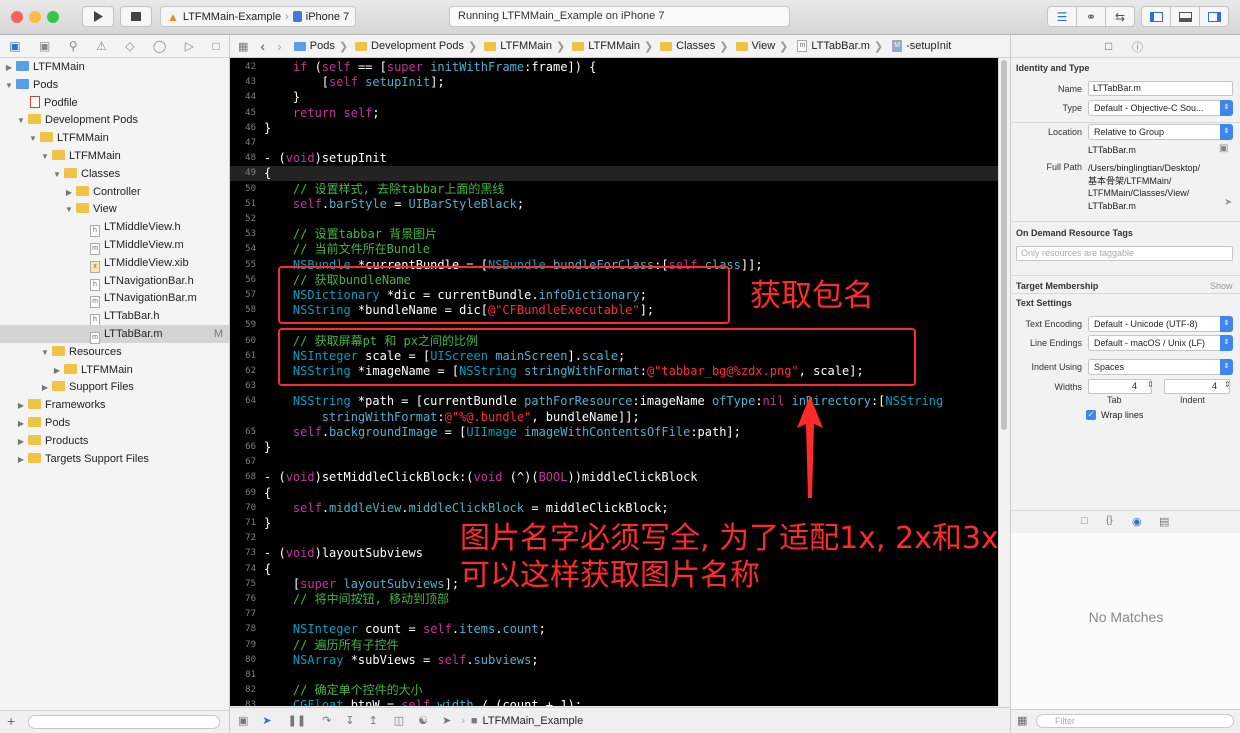 The image size is (1240, 733). I want to click on warning-icon: ⚠, so click(101, 46).